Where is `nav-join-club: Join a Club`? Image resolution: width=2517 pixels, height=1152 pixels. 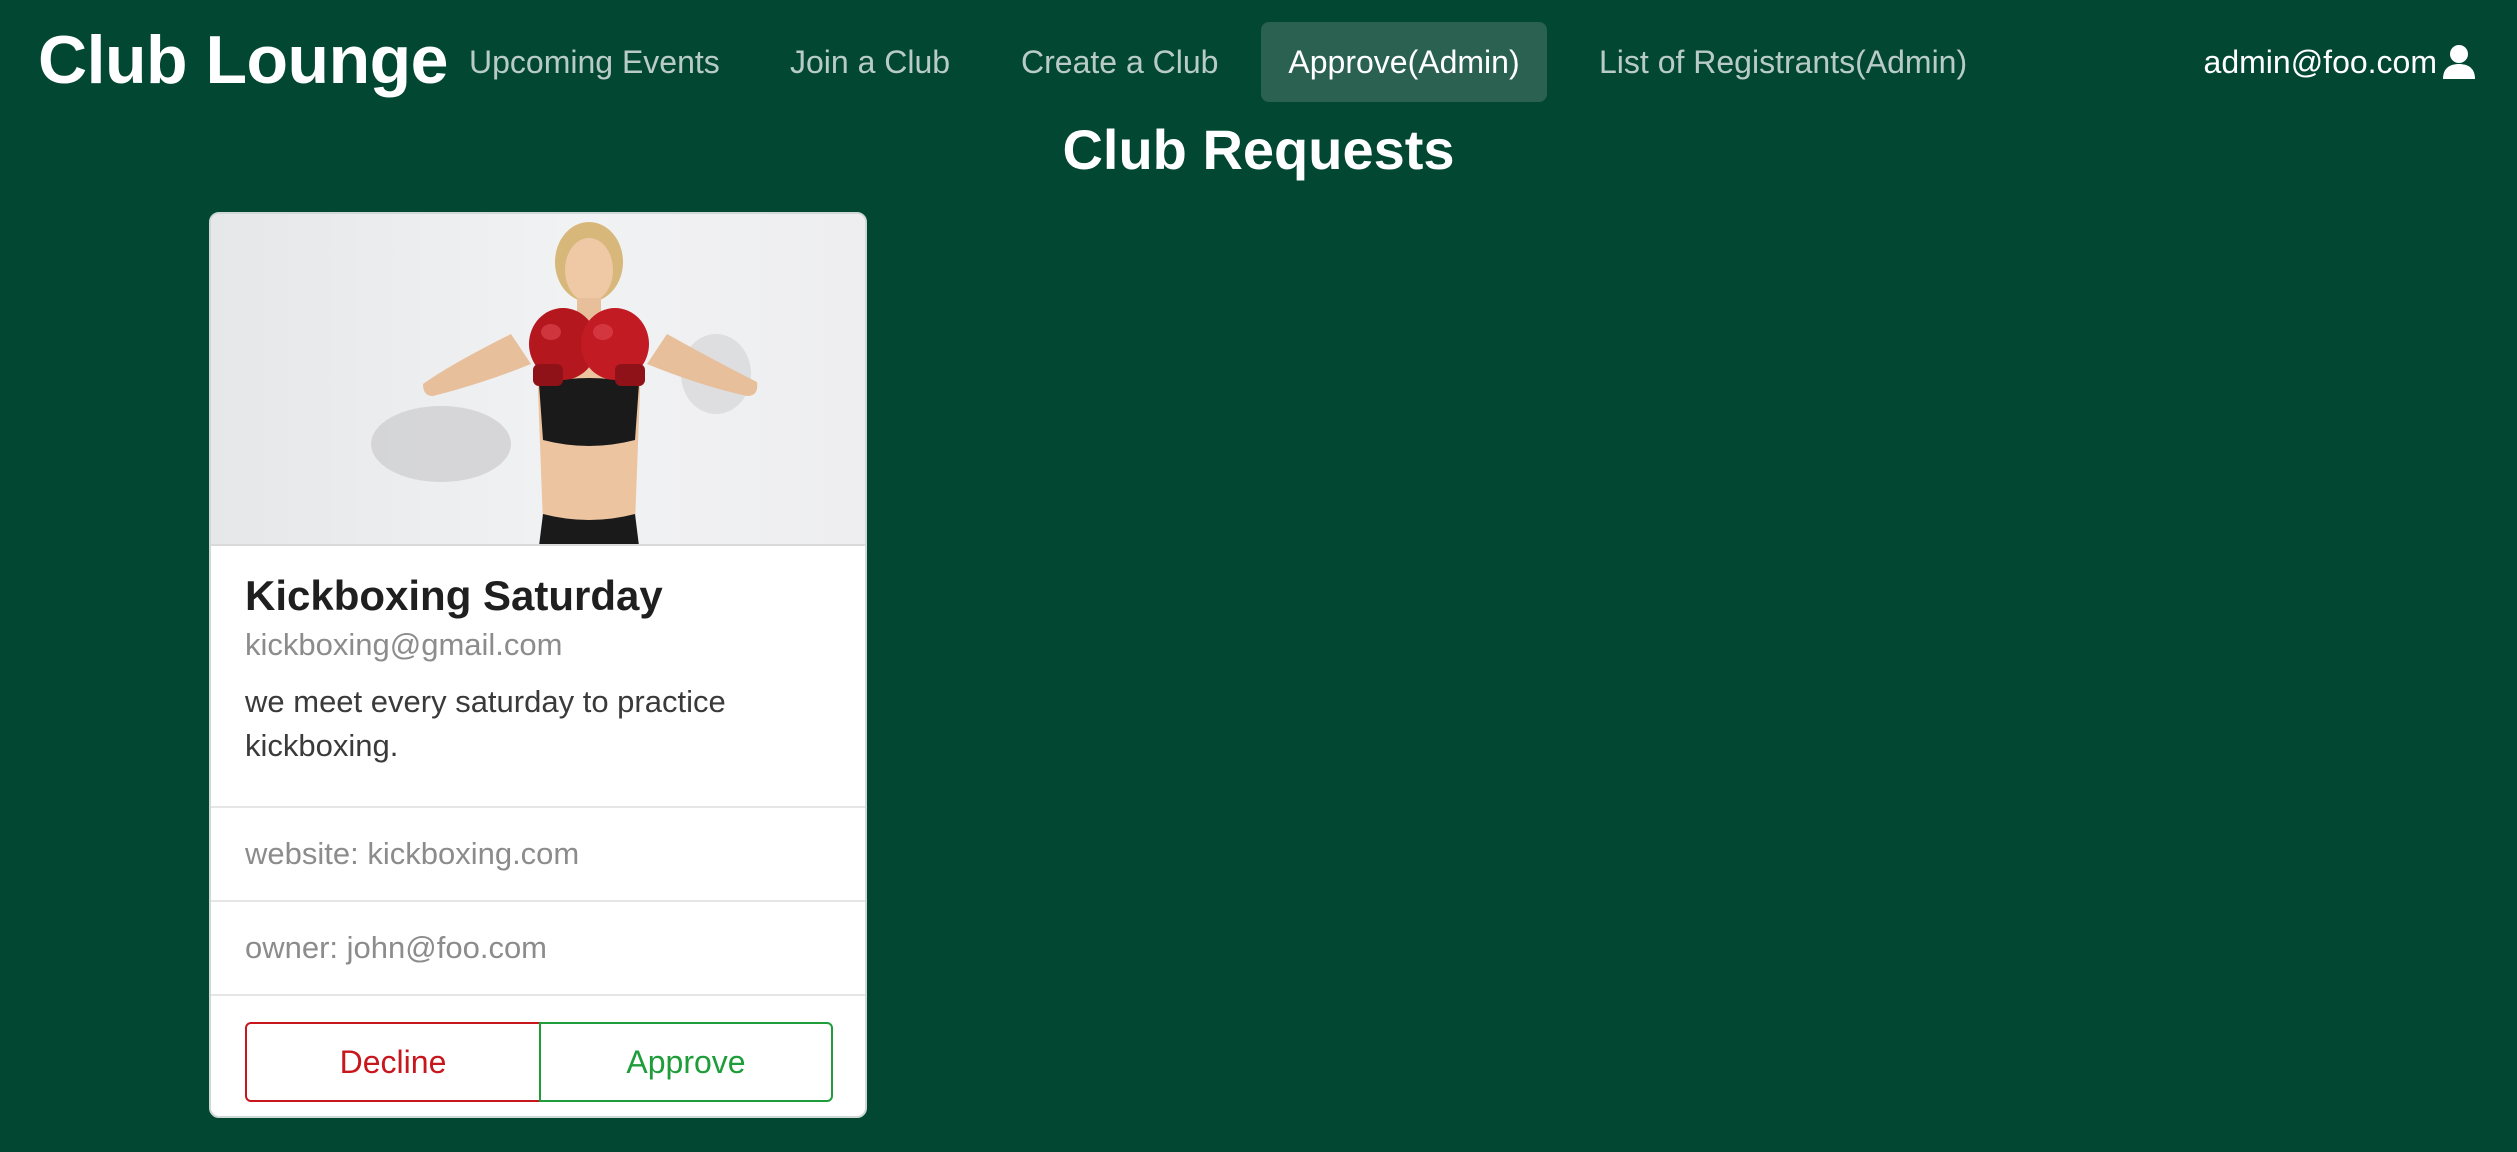 nav-join-club: Join a Club is located at coordinates (870, 62).